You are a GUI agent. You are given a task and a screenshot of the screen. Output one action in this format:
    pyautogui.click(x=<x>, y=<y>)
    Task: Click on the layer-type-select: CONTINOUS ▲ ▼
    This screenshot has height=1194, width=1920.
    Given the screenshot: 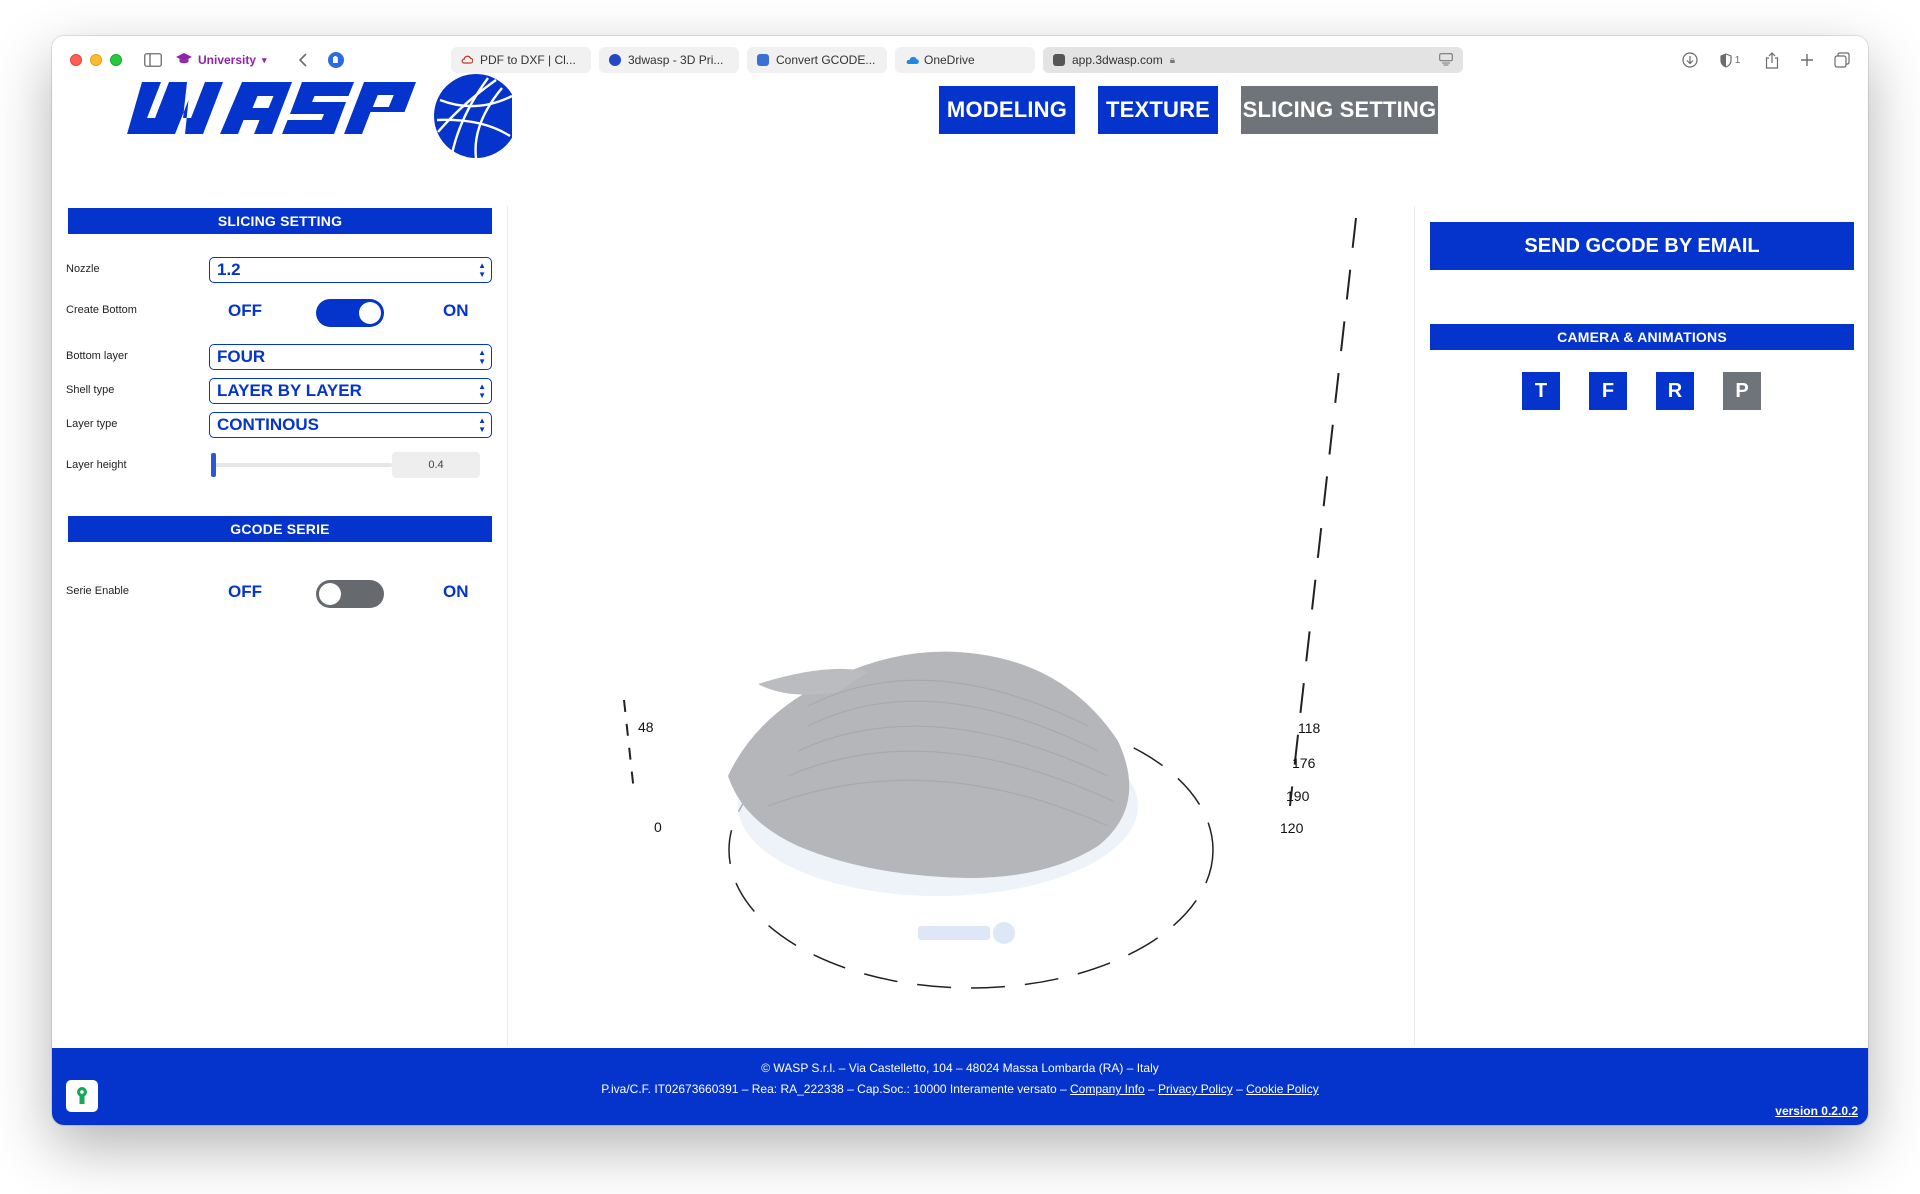 What is the action you would take?
    pyautogui.click(x=350, y=425)
    